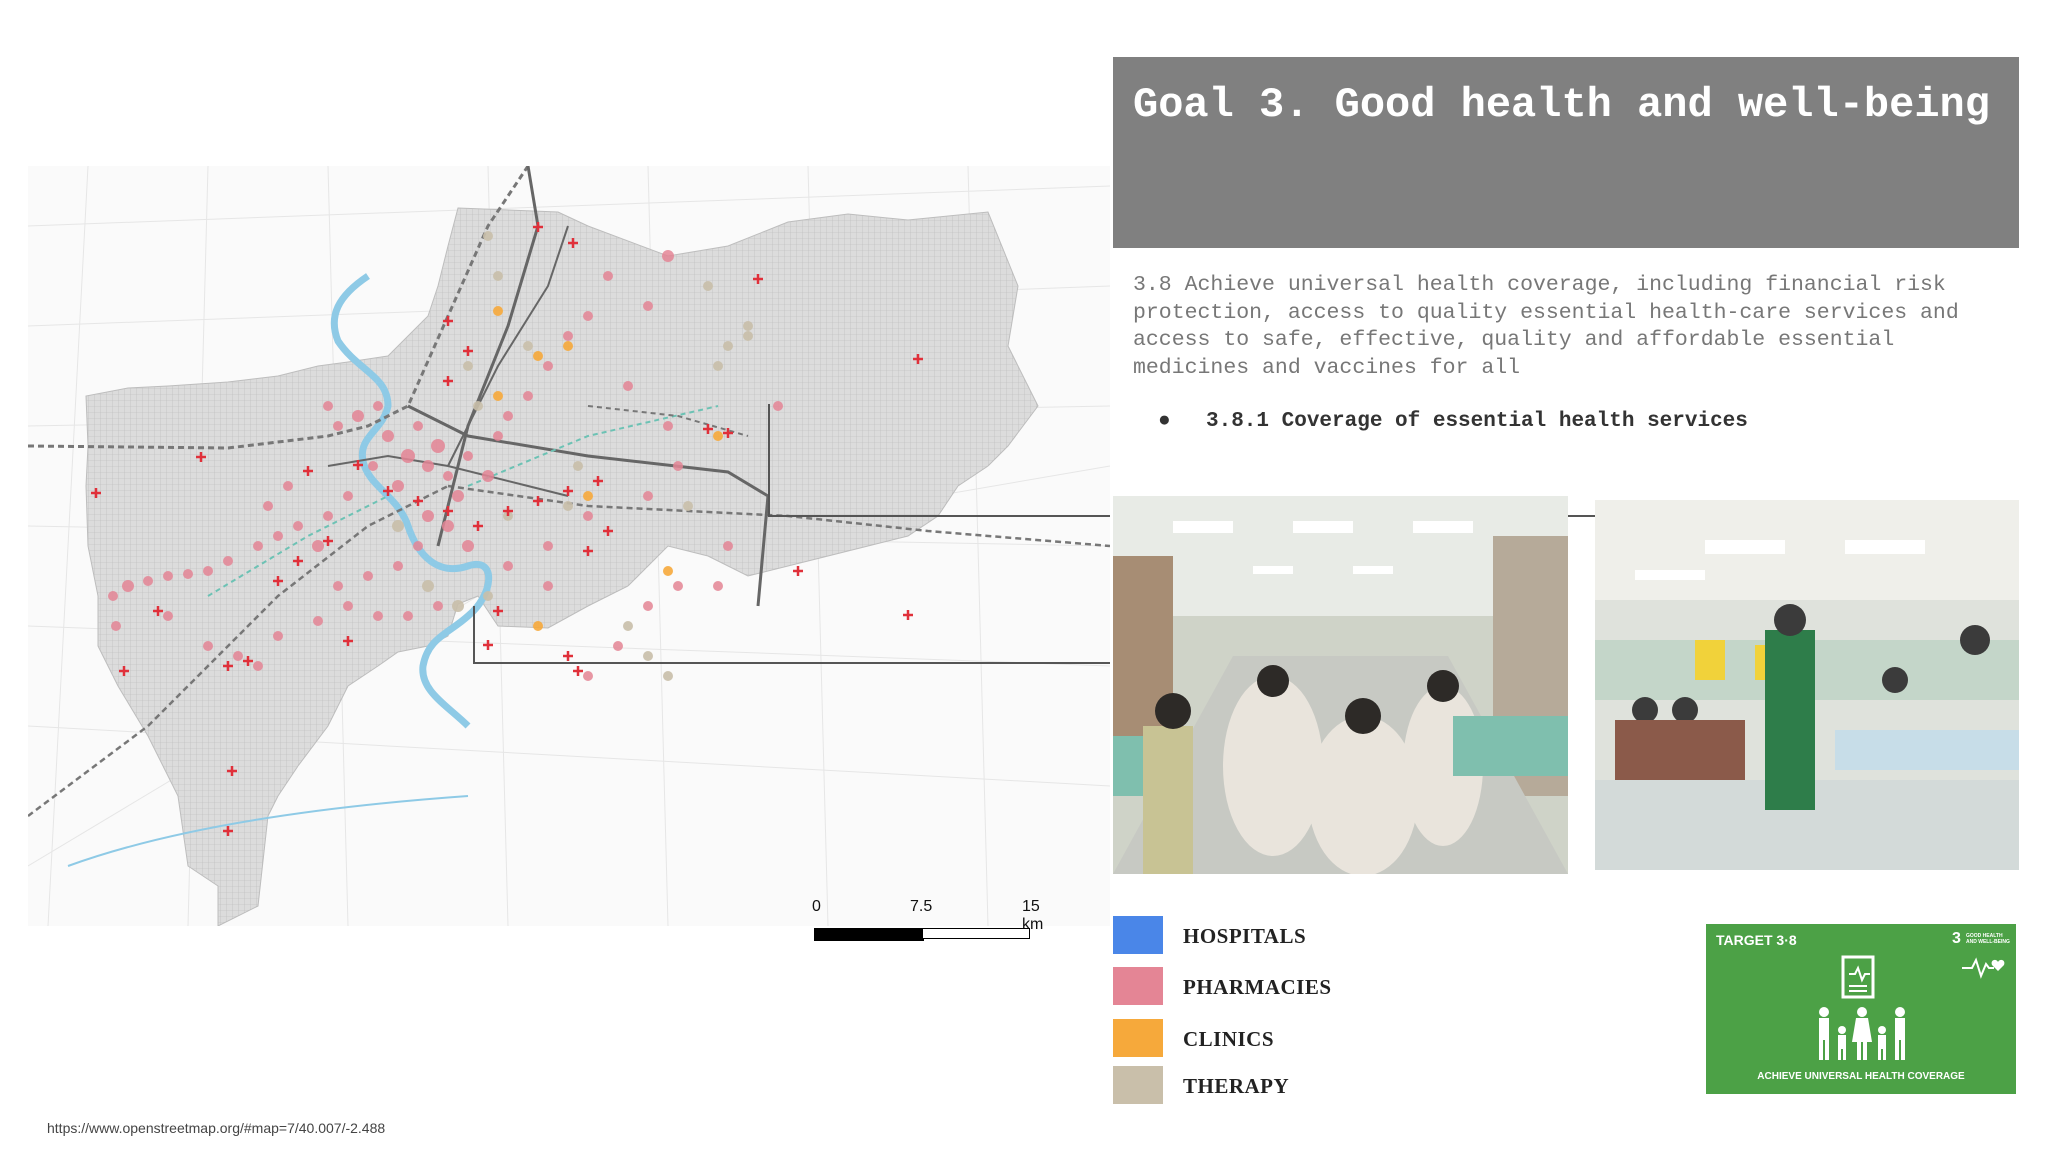 The image size is (2048, 1152). I want to click on legend-label: HOSPITALS, so click(1245, 936).